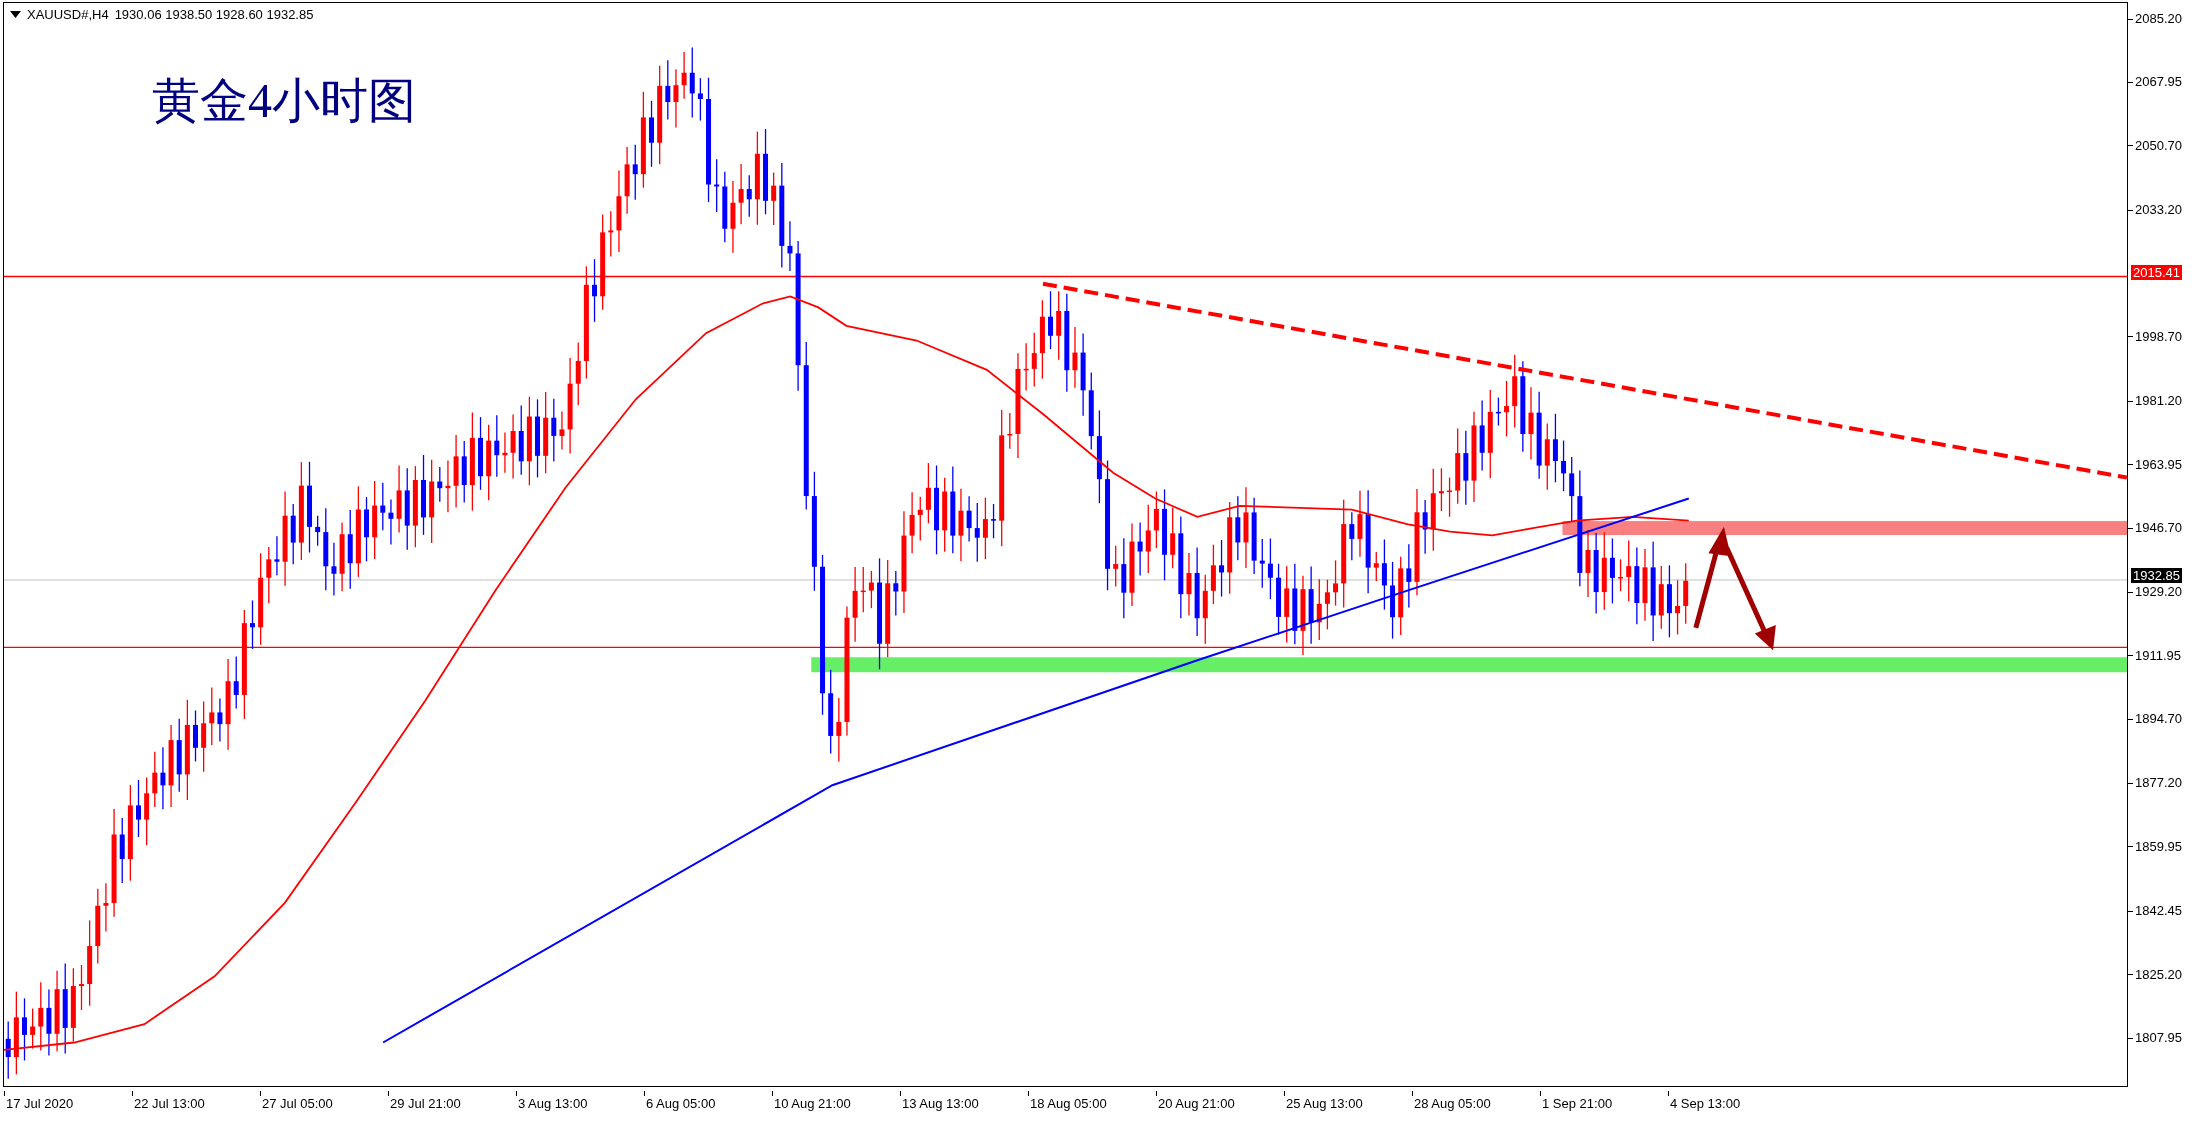 This screenshot has width=2202, height=1121. Describe the element at coordinates (2158, 655) in the screenshot. I see `price-axis-label: 1911.95` at that location.